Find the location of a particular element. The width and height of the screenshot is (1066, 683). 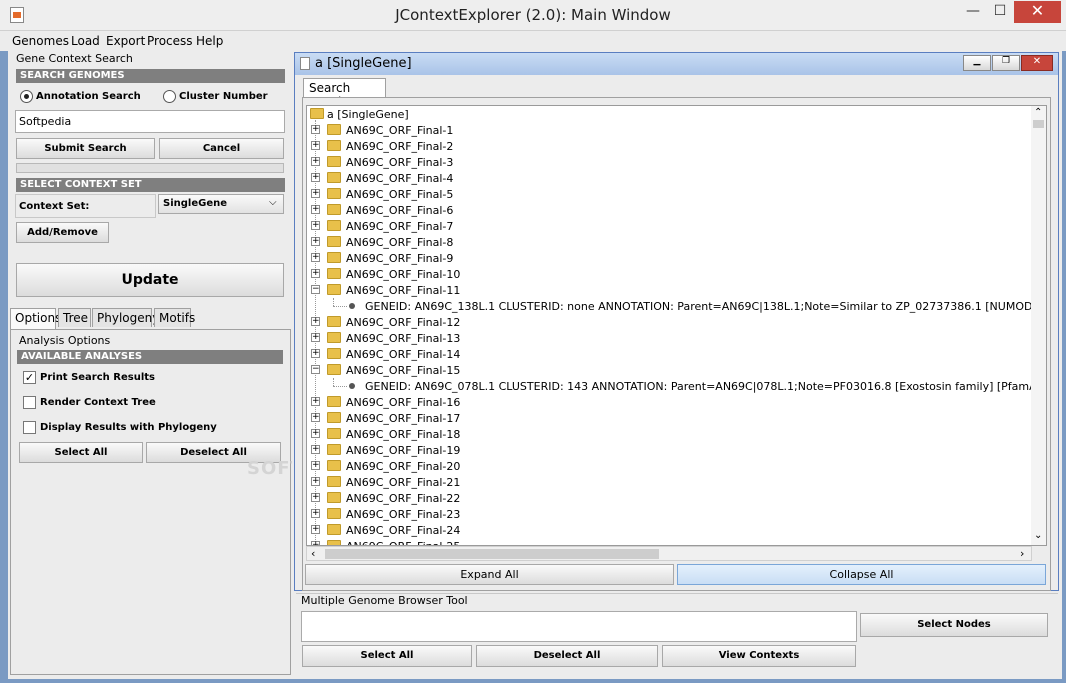

scroll-up-icon: ⌃ is located at coordinates (1038, 112).